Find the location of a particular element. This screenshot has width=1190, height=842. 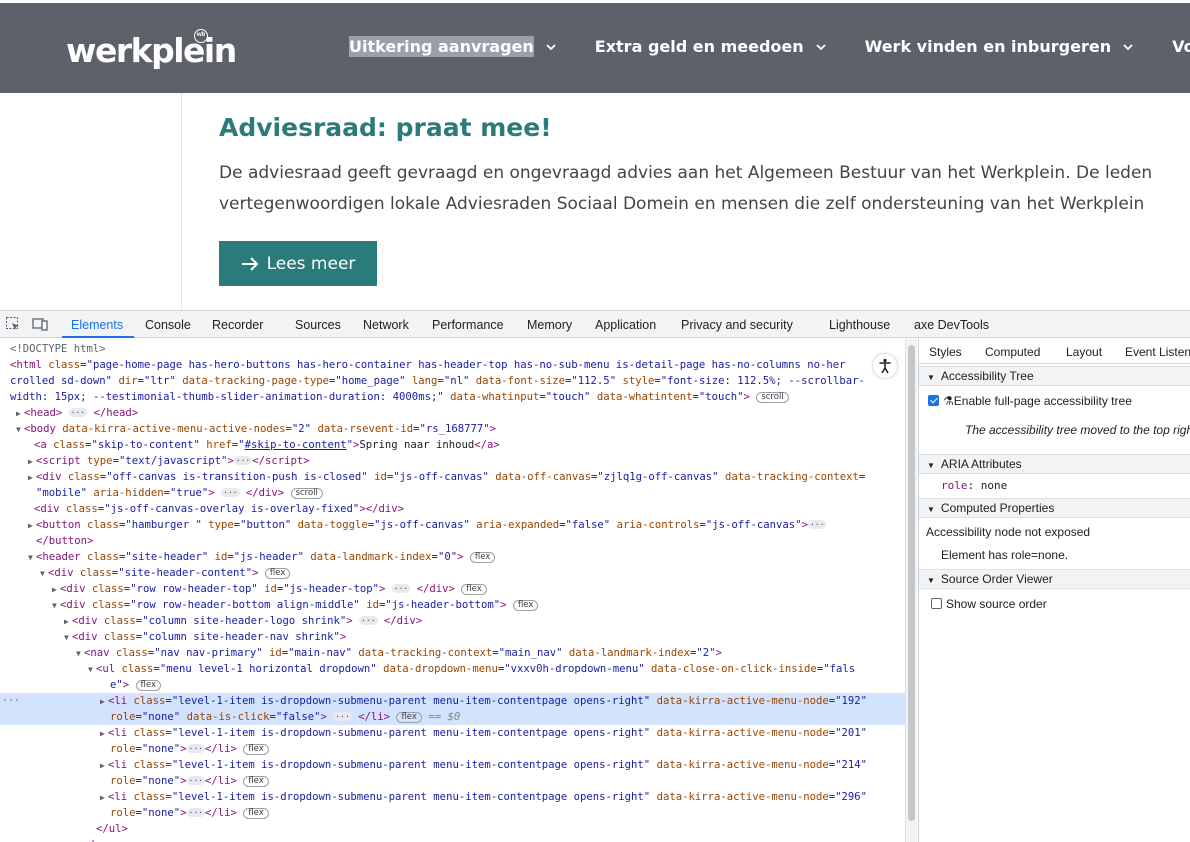

accessibility-person-icon is located at coordinates (885, 366).